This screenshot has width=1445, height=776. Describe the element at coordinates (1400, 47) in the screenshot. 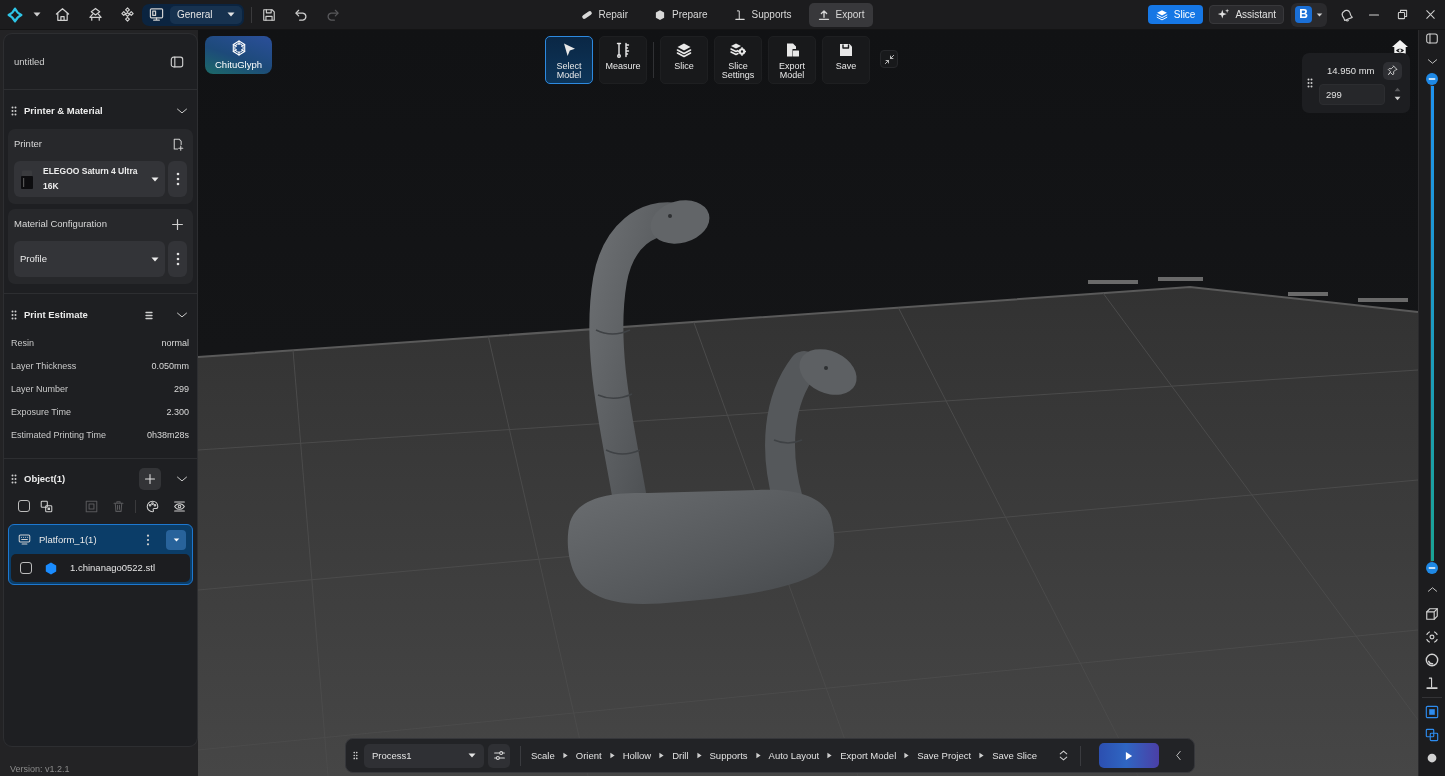

I see `home-view-icon` at that location.